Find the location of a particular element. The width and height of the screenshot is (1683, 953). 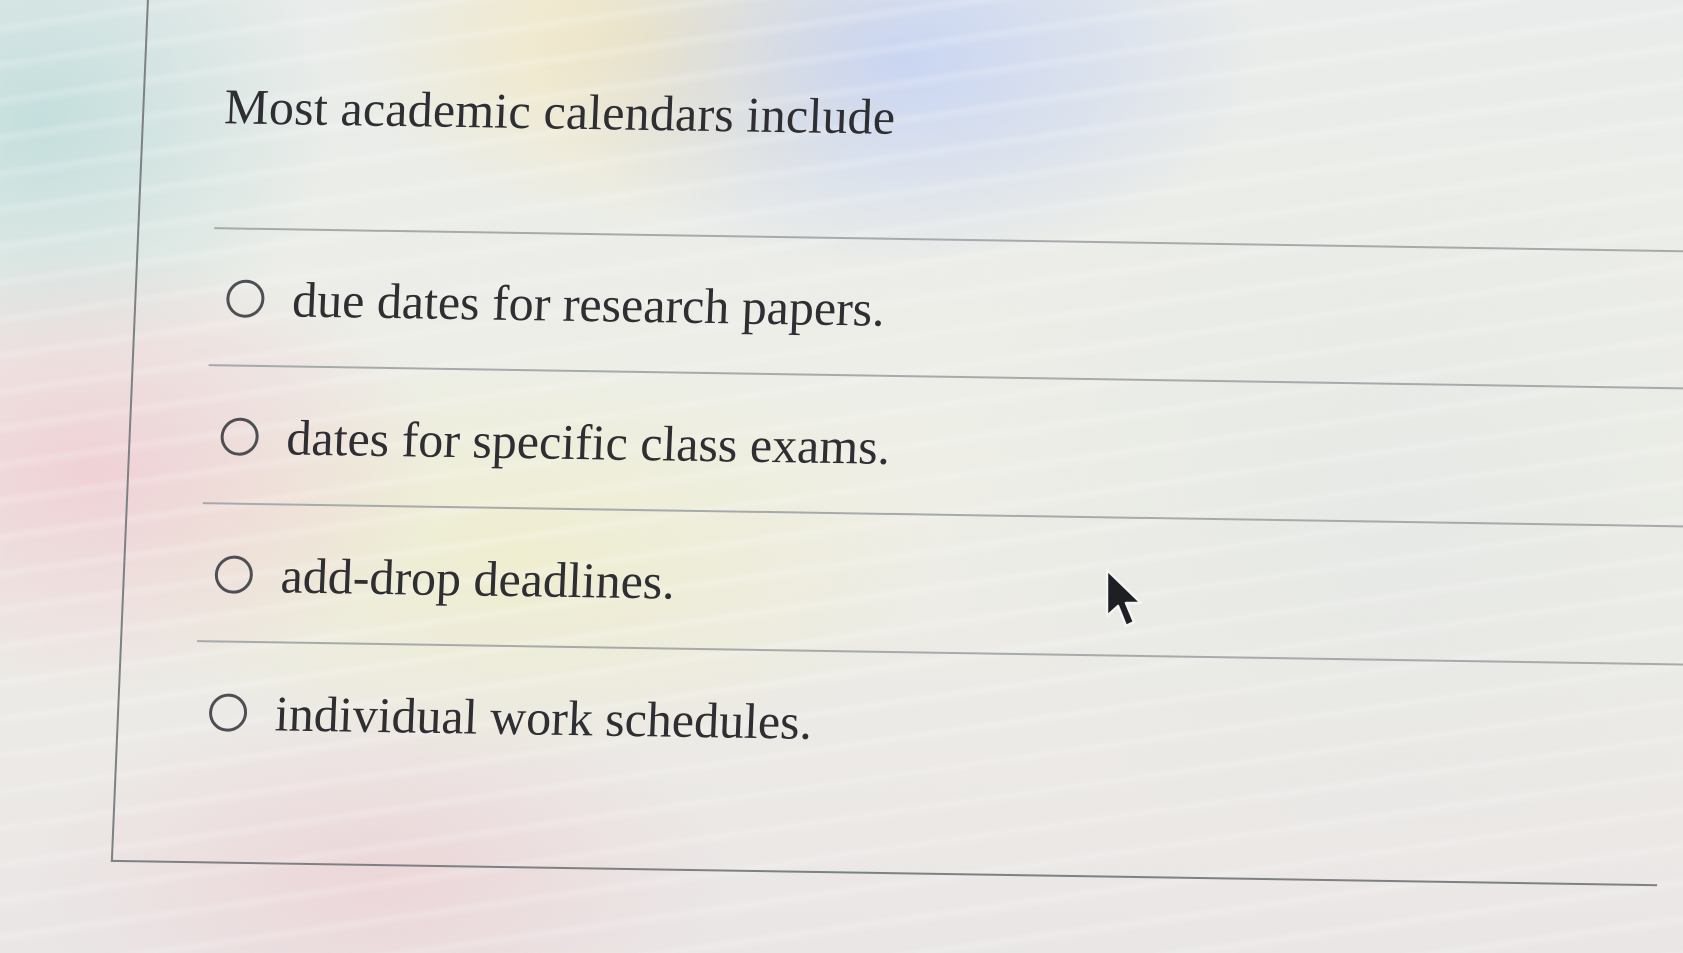

answer-option-3: add-drop deadlines. is located at coordinates (445, 577).